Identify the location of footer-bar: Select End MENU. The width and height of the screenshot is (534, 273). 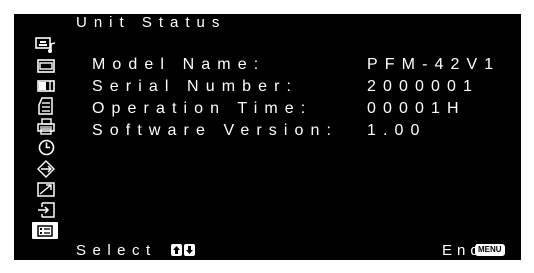
(267, 251).